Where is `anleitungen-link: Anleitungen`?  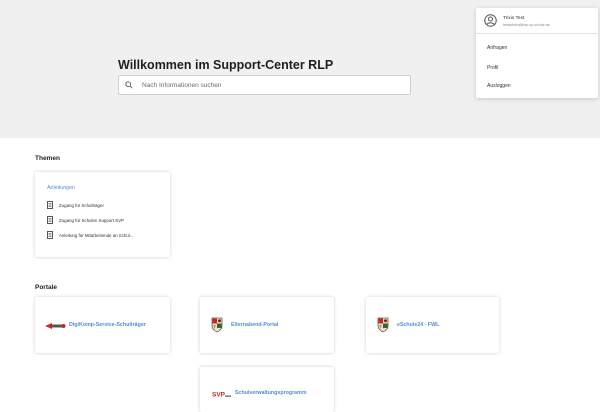 anleitungen-link: Anleitungen is located at coordinates (61, 188).